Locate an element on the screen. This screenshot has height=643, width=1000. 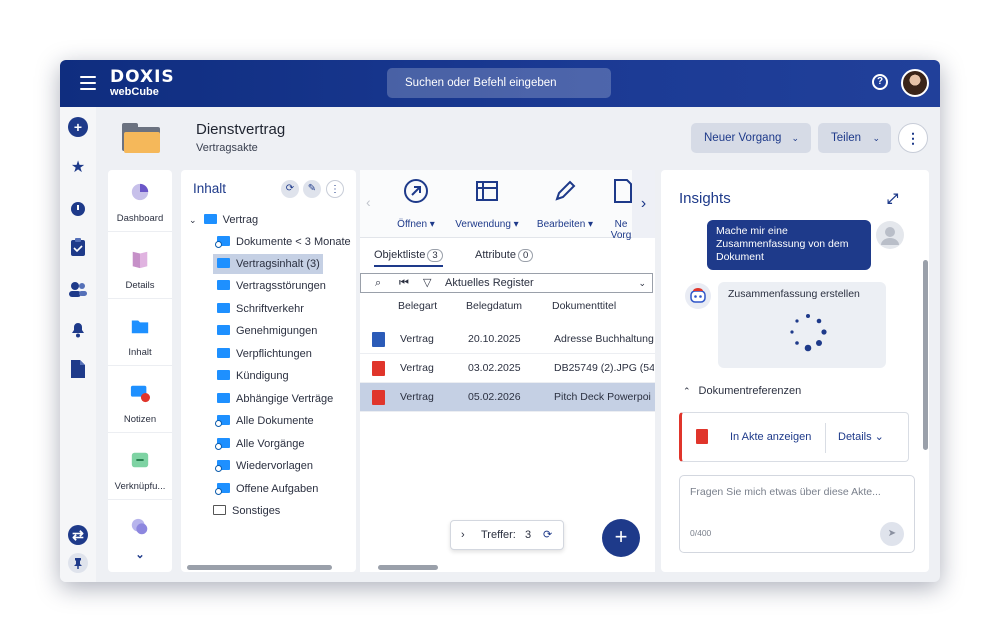
char-counter: 0/400 is located at coordinates (701, 533).